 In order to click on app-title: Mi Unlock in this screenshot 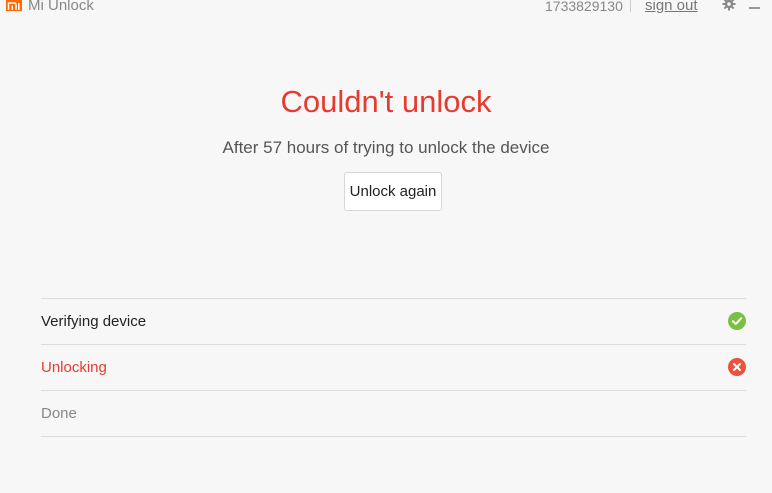, I will do `click(61, 7)`.